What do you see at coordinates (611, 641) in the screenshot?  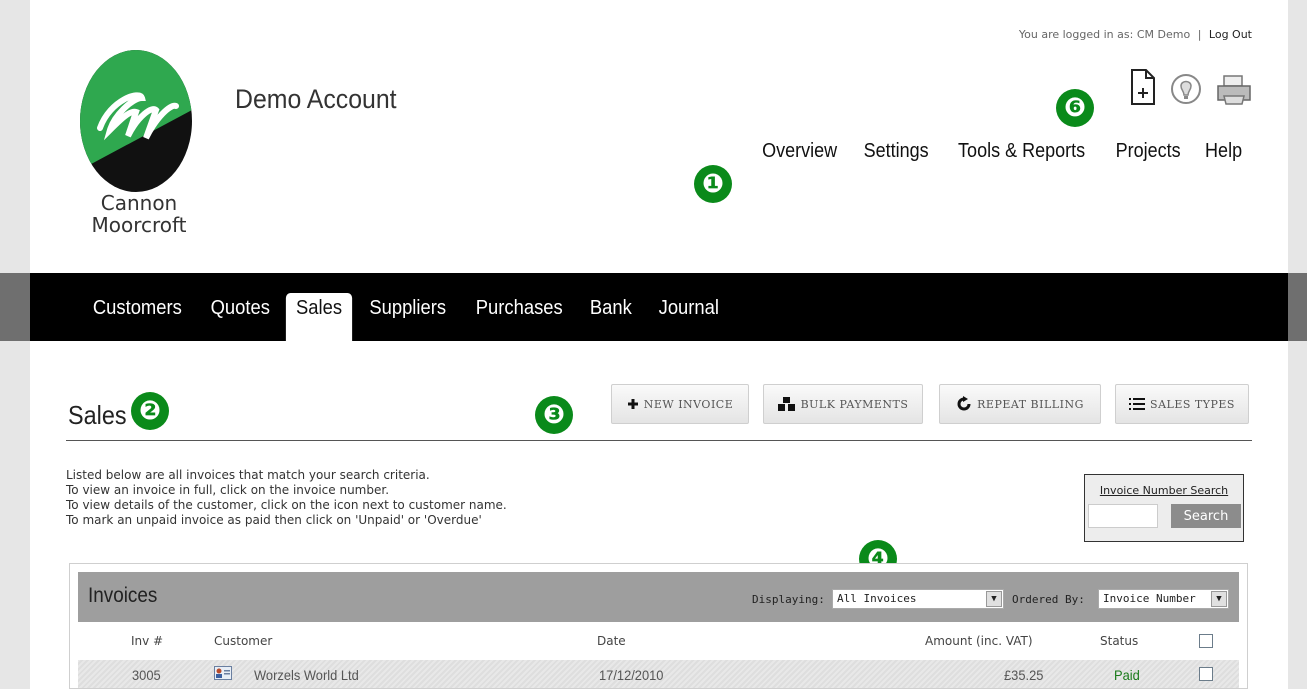 I see `column-header-date: Date` at bounding box center [611, 641].